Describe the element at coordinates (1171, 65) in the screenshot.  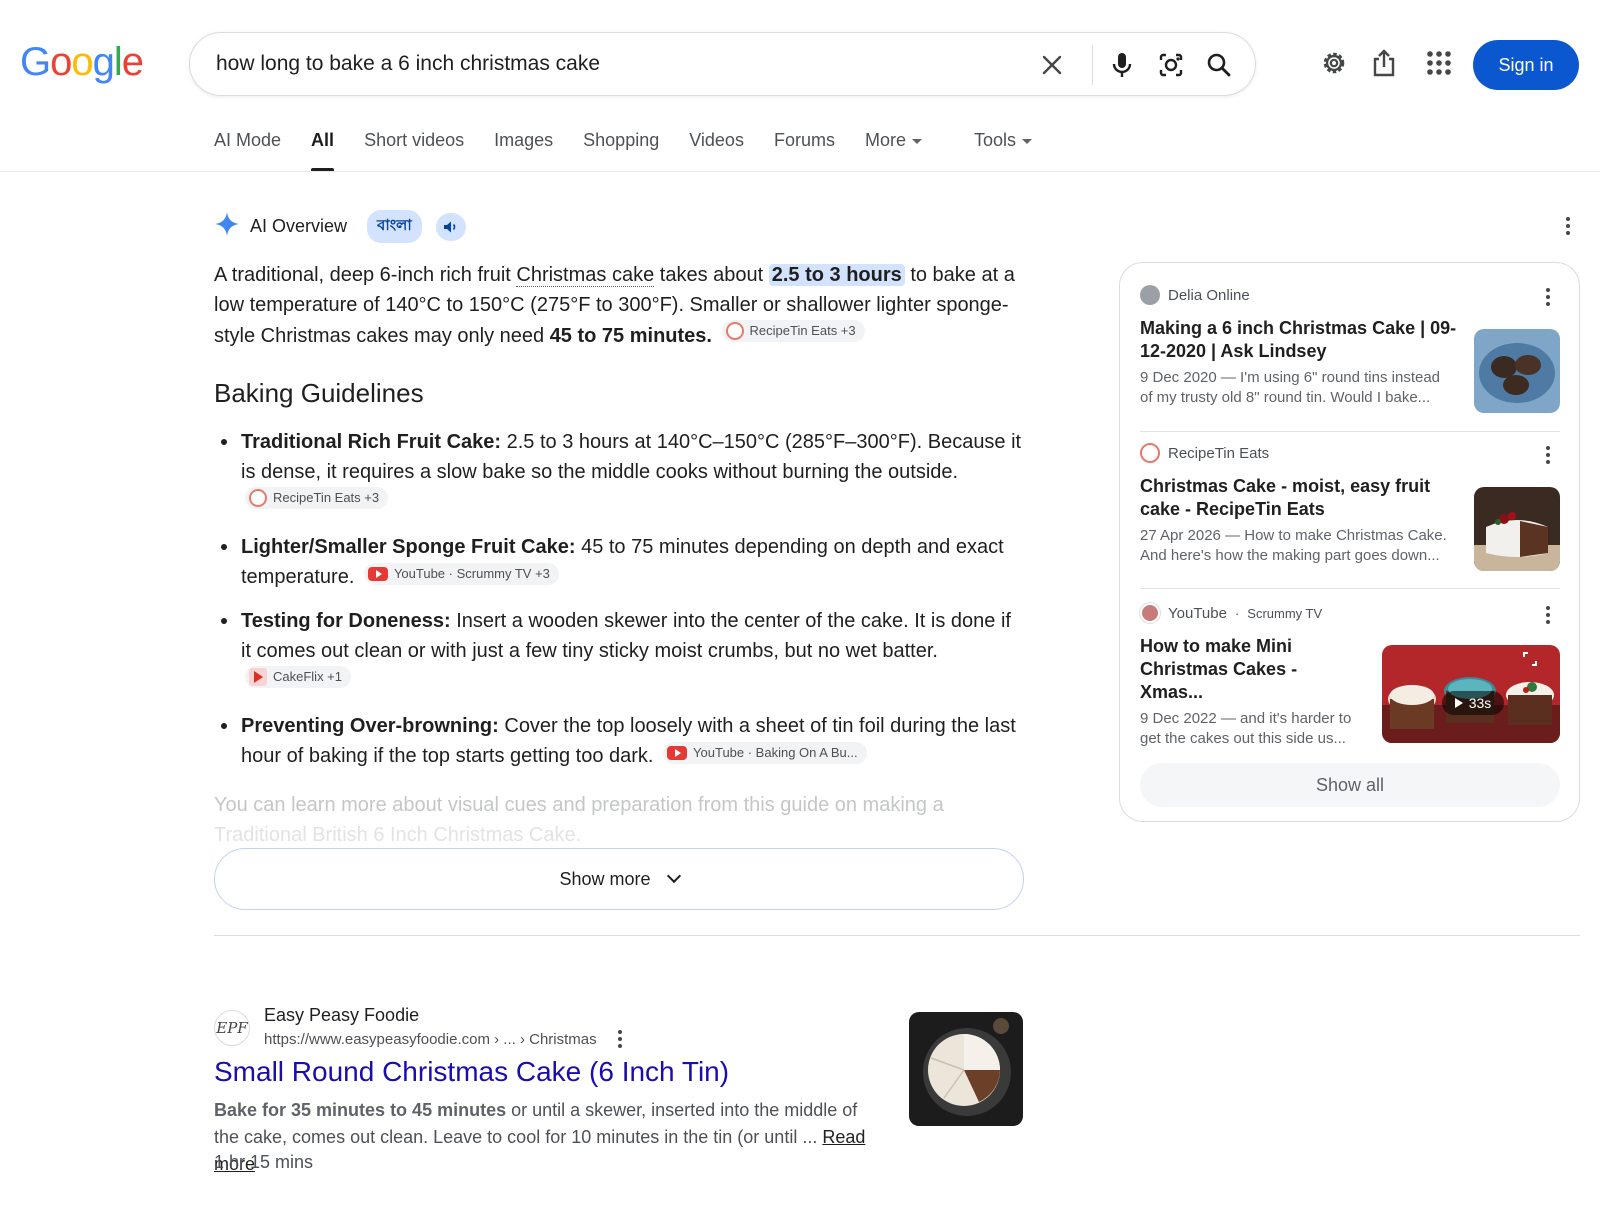
I see `lens-icon` at that location.